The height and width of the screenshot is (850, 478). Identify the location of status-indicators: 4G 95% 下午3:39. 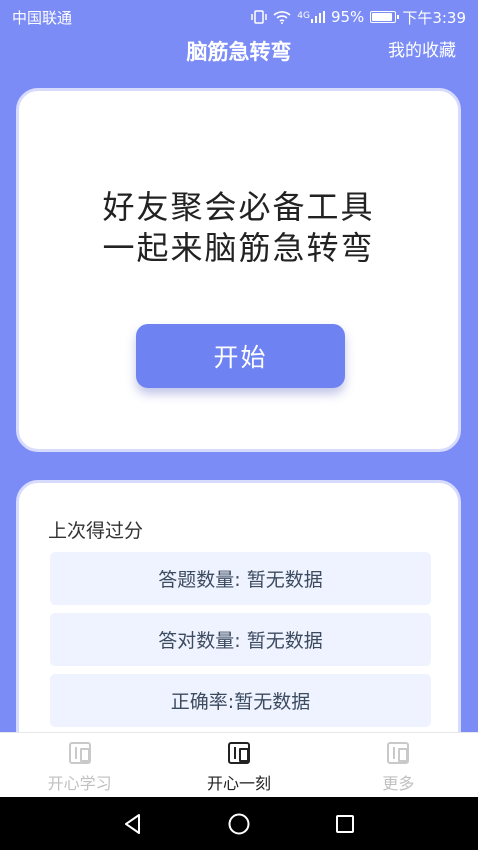
(358, 17).